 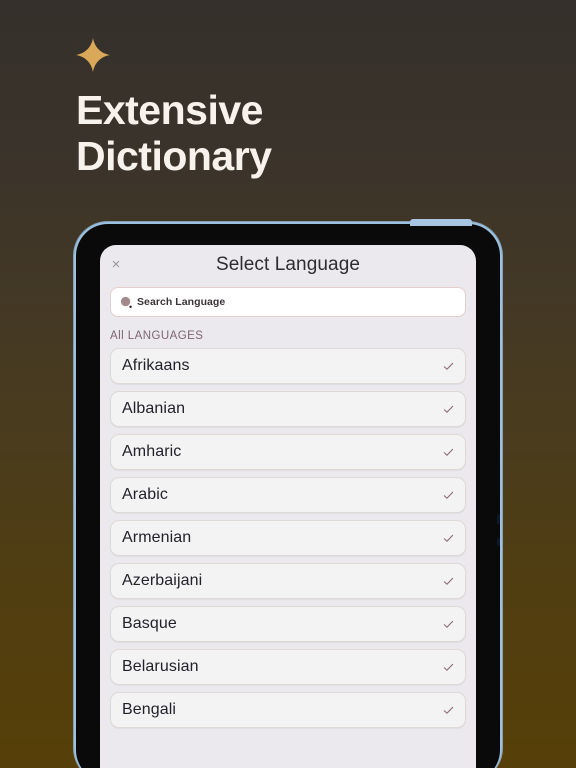 I want to click on antenna-bump, so click(x=441, y=222).